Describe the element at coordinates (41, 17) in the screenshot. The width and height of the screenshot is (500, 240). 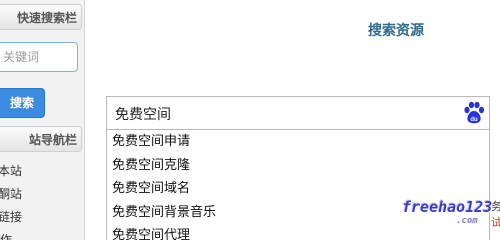
I see `quick-search-title: 快速搜索栏` at that location.